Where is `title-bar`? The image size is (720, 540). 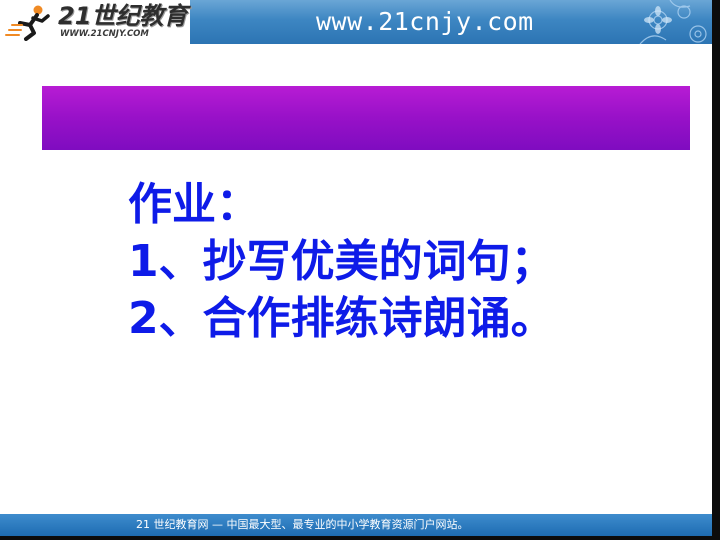
title-bar is located at coordinates (366, 118).